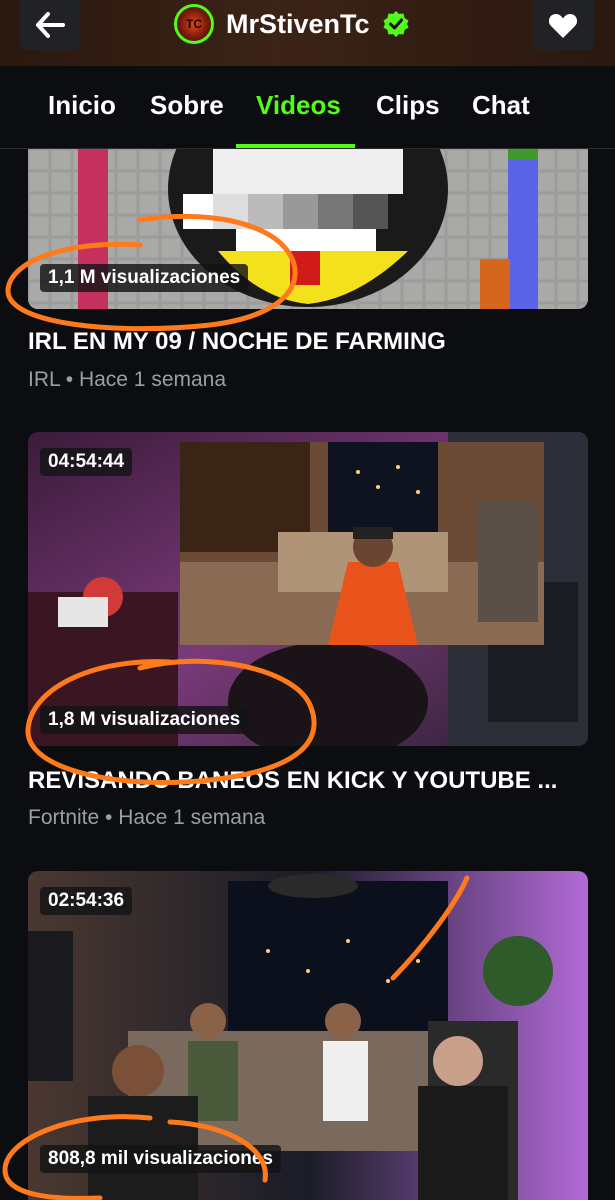 Image resolution: width=615 pixels, height=1200 pixels. Describe the element at coordinates (63, 817) in the screenshot. I see `video-category: Fortnite` at that location.